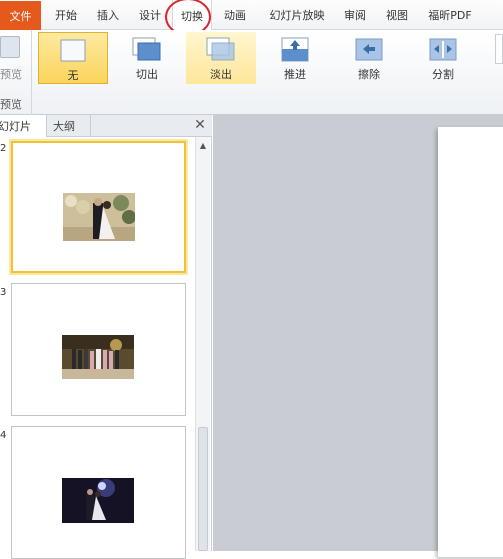 The height and width of the screenshot is (559, 503). I want to click on preview-icon, so click(10, 47).